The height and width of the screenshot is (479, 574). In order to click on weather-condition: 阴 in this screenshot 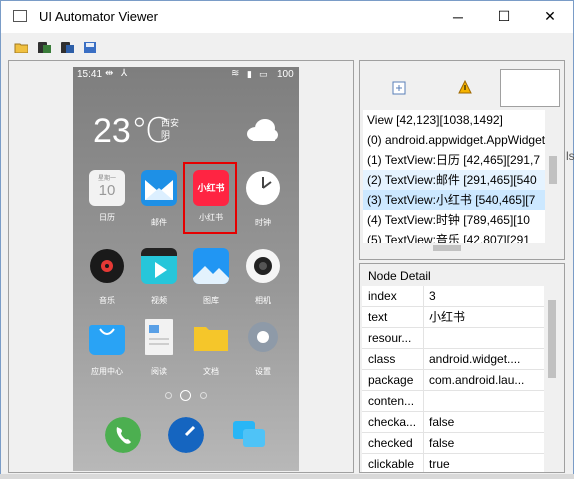, I will do `click(166, 135)`.